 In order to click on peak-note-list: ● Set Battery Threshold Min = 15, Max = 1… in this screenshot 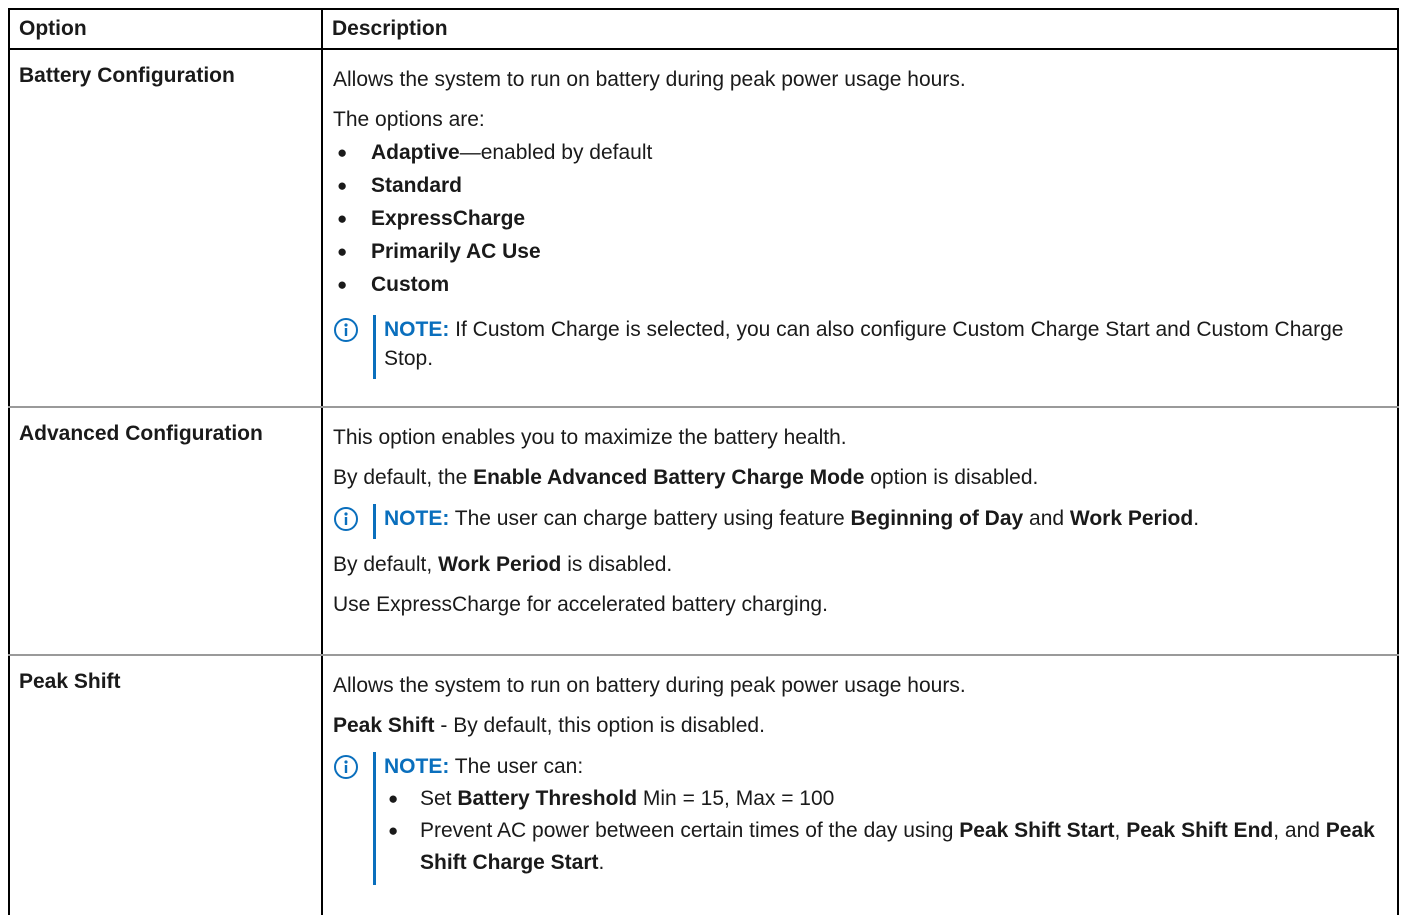, I will do `click(885, 831)`.